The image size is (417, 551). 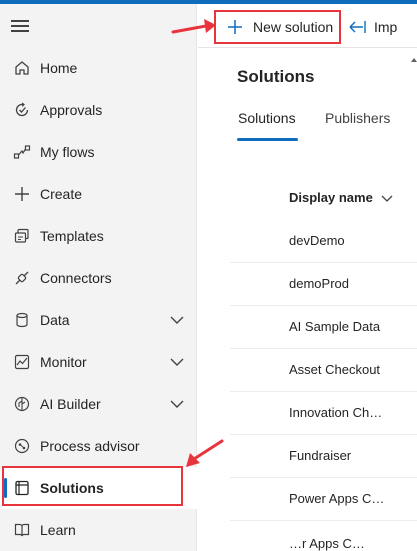 I want to click on column-header-display-name: Display name, so click(x=341, y=197).